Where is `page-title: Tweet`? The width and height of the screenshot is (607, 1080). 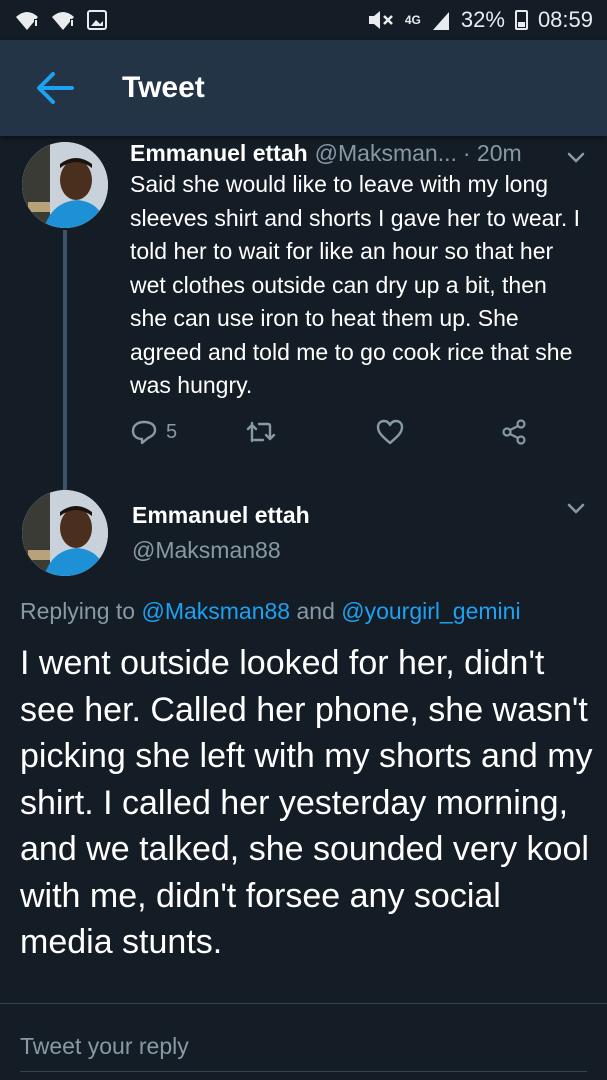 page-title: Tweet is located at coordinates (163, 87).